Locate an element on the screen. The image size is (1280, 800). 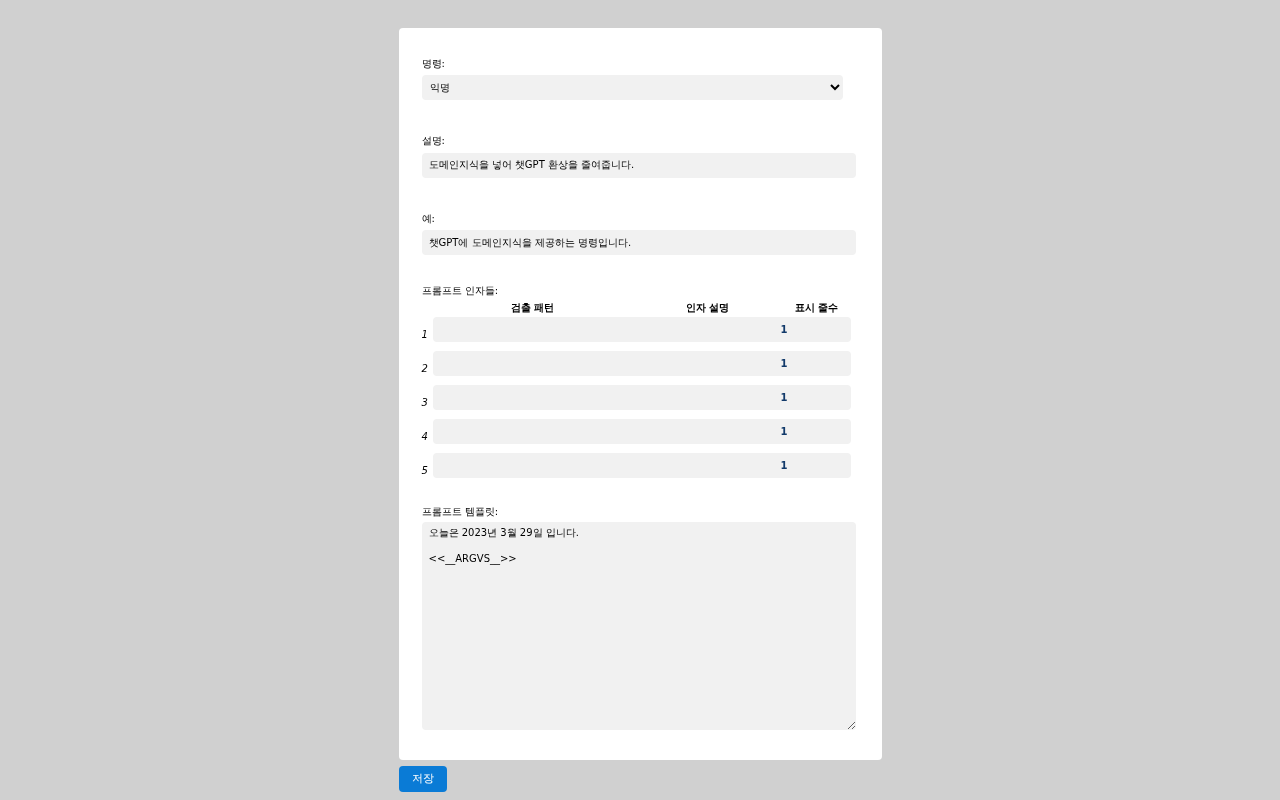
example-field: 챗GPT에 도메인지식을 제공하는 명령입니다. is located at coordinates (638, 242).